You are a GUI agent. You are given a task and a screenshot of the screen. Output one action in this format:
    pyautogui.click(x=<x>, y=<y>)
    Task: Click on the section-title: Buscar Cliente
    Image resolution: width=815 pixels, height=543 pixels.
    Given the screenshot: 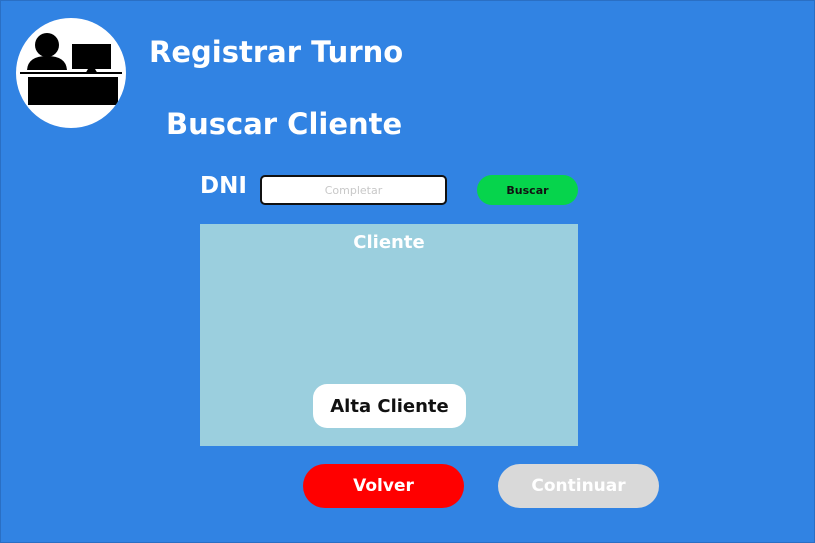 What is the action you would take?
    pyautogui.click(x=284, y=124)
    